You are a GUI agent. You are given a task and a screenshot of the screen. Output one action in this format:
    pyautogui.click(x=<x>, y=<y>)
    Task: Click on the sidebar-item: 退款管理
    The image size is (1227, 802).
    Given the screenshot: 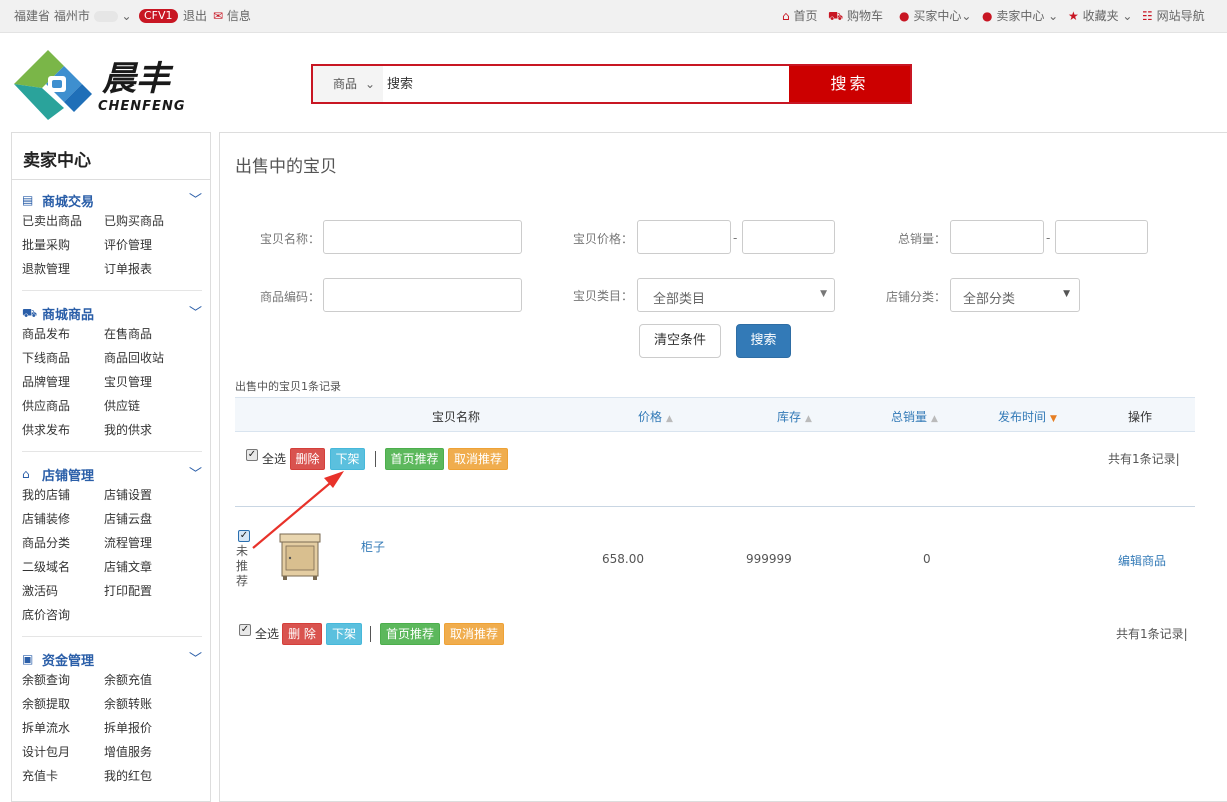 What is the action you would take?
    pyautogui.click(x=63, y=269)
    